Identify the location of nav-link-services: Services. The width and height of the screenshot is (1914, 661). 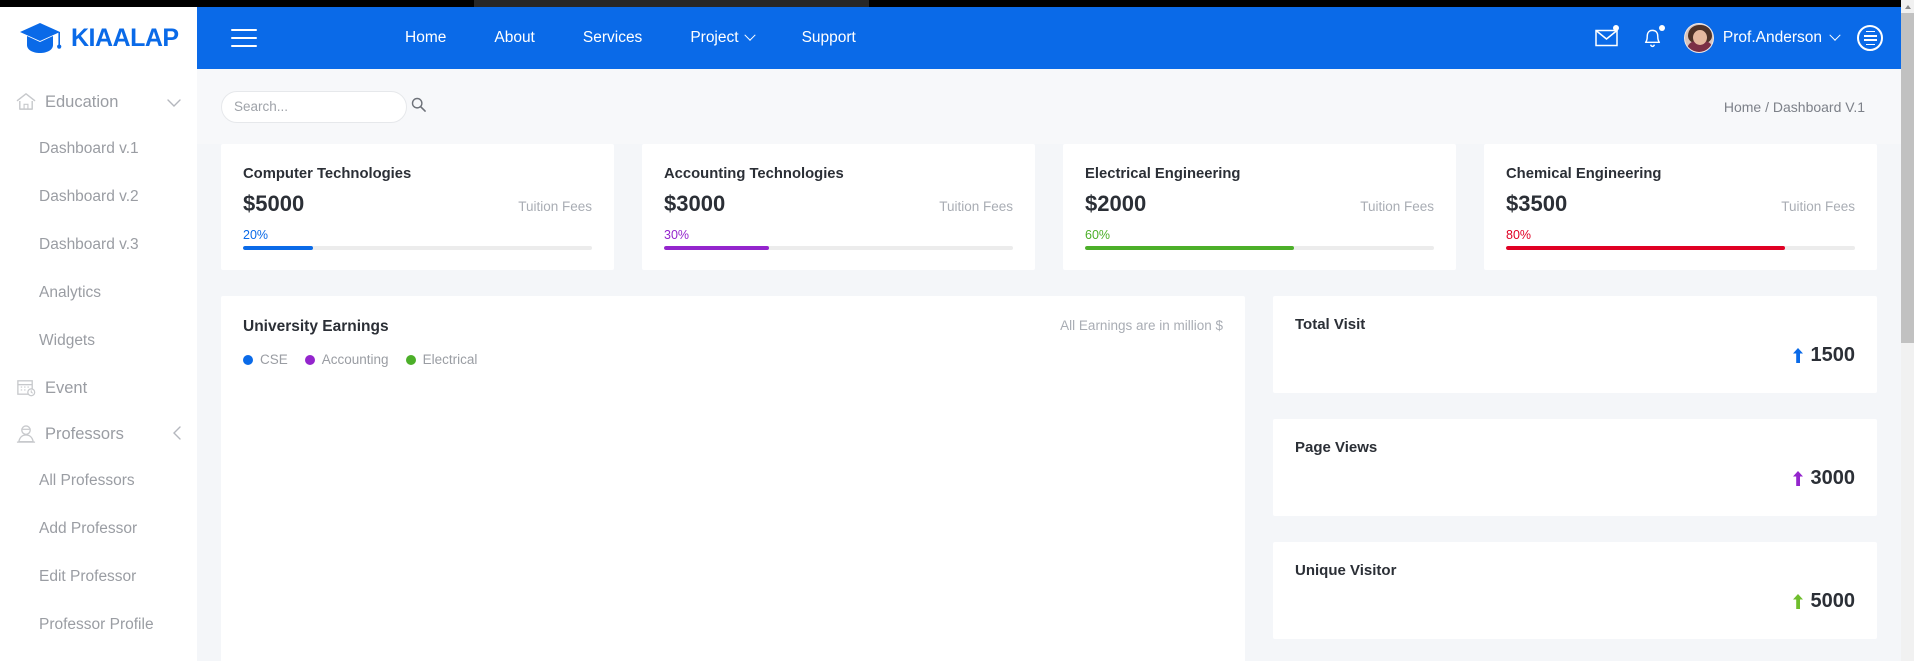
(612, 38).